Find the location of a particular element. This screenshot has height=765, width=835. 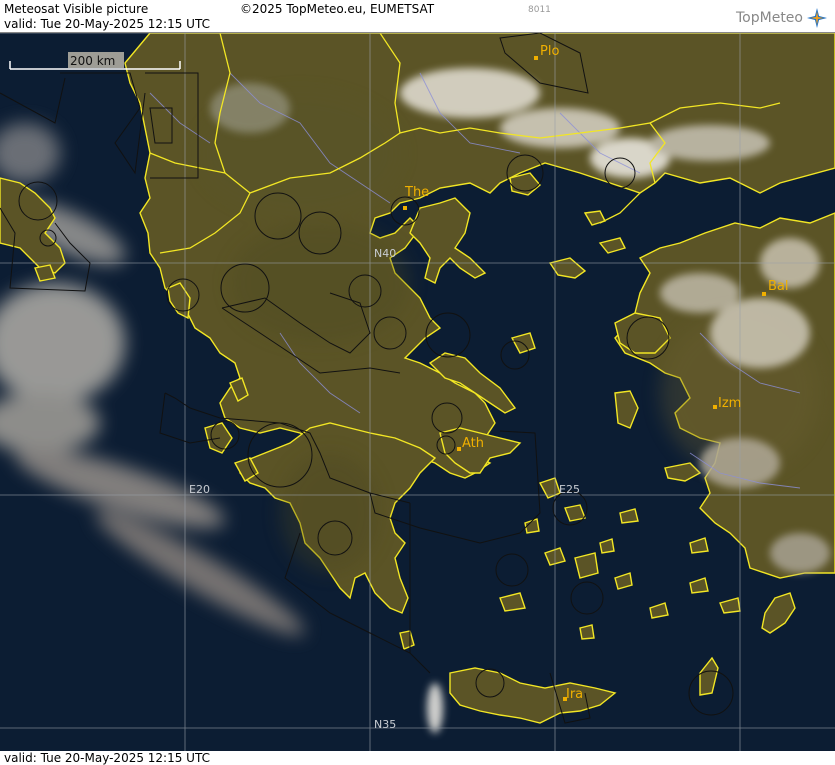

city-label-the: The is located at coordinates (416, 192).